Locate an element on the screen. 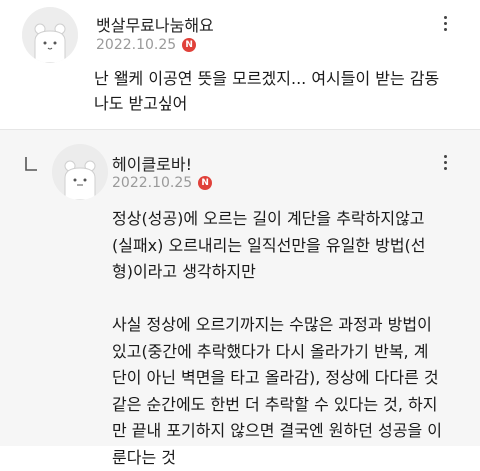  username: 뱃살무료나눔해요 is located at coordinates (155, 24).